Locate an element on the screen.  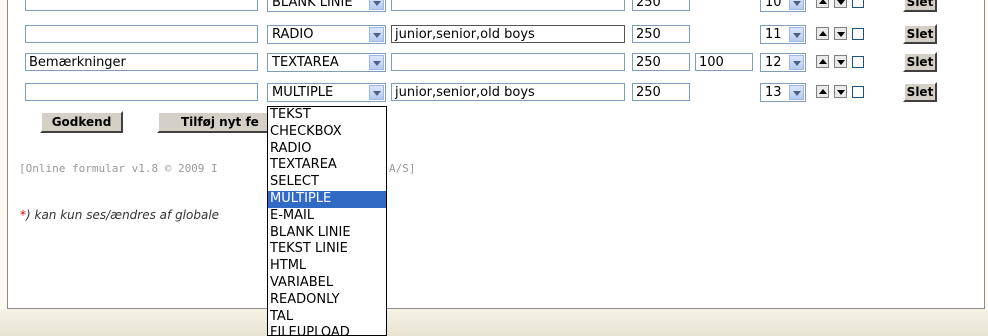
field-order-value: 12 is located at coordinates (773, 62).